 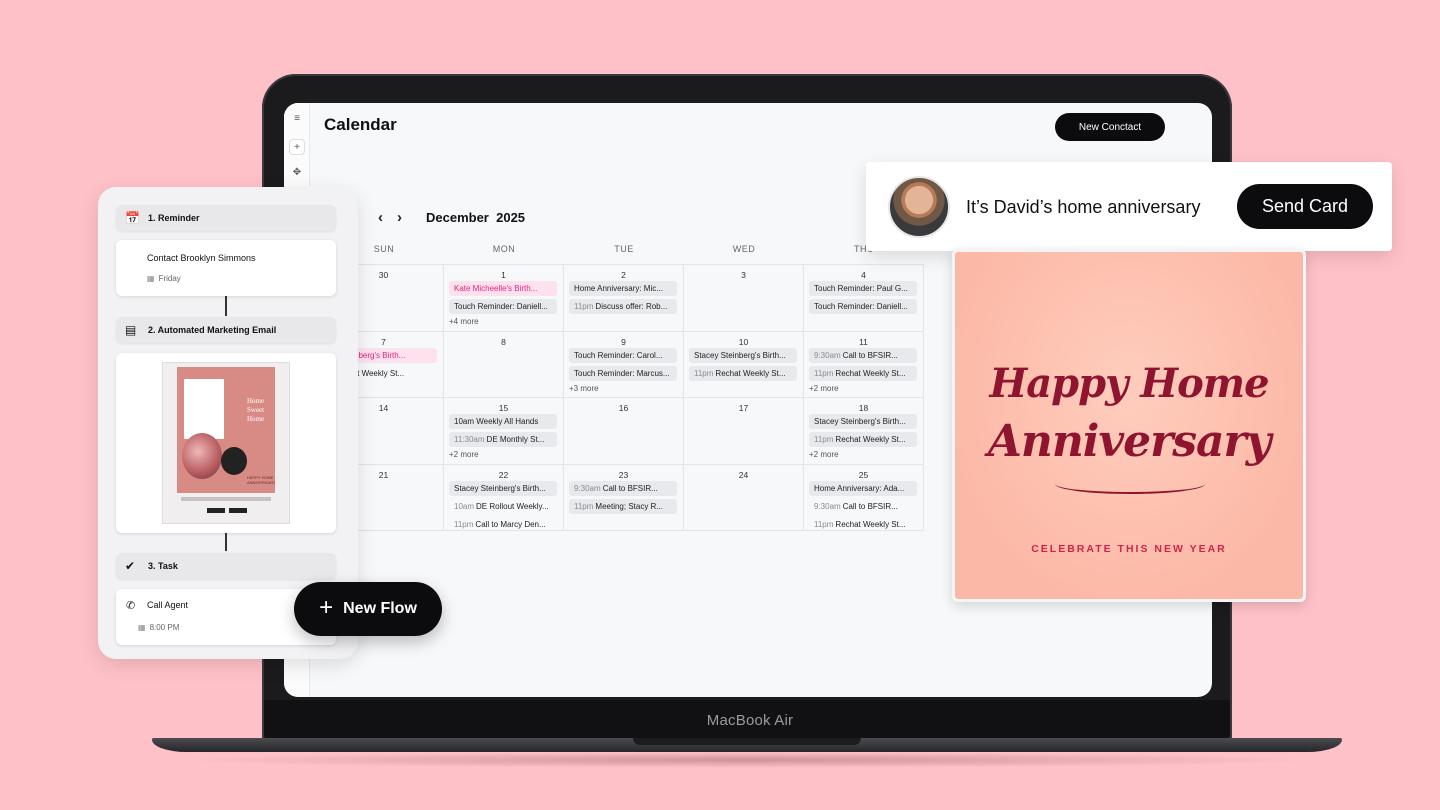 What do you see at coordinates (744, 249) in the screenshot?
I see `weekday-header: WED` at bounding box center [744, 249].